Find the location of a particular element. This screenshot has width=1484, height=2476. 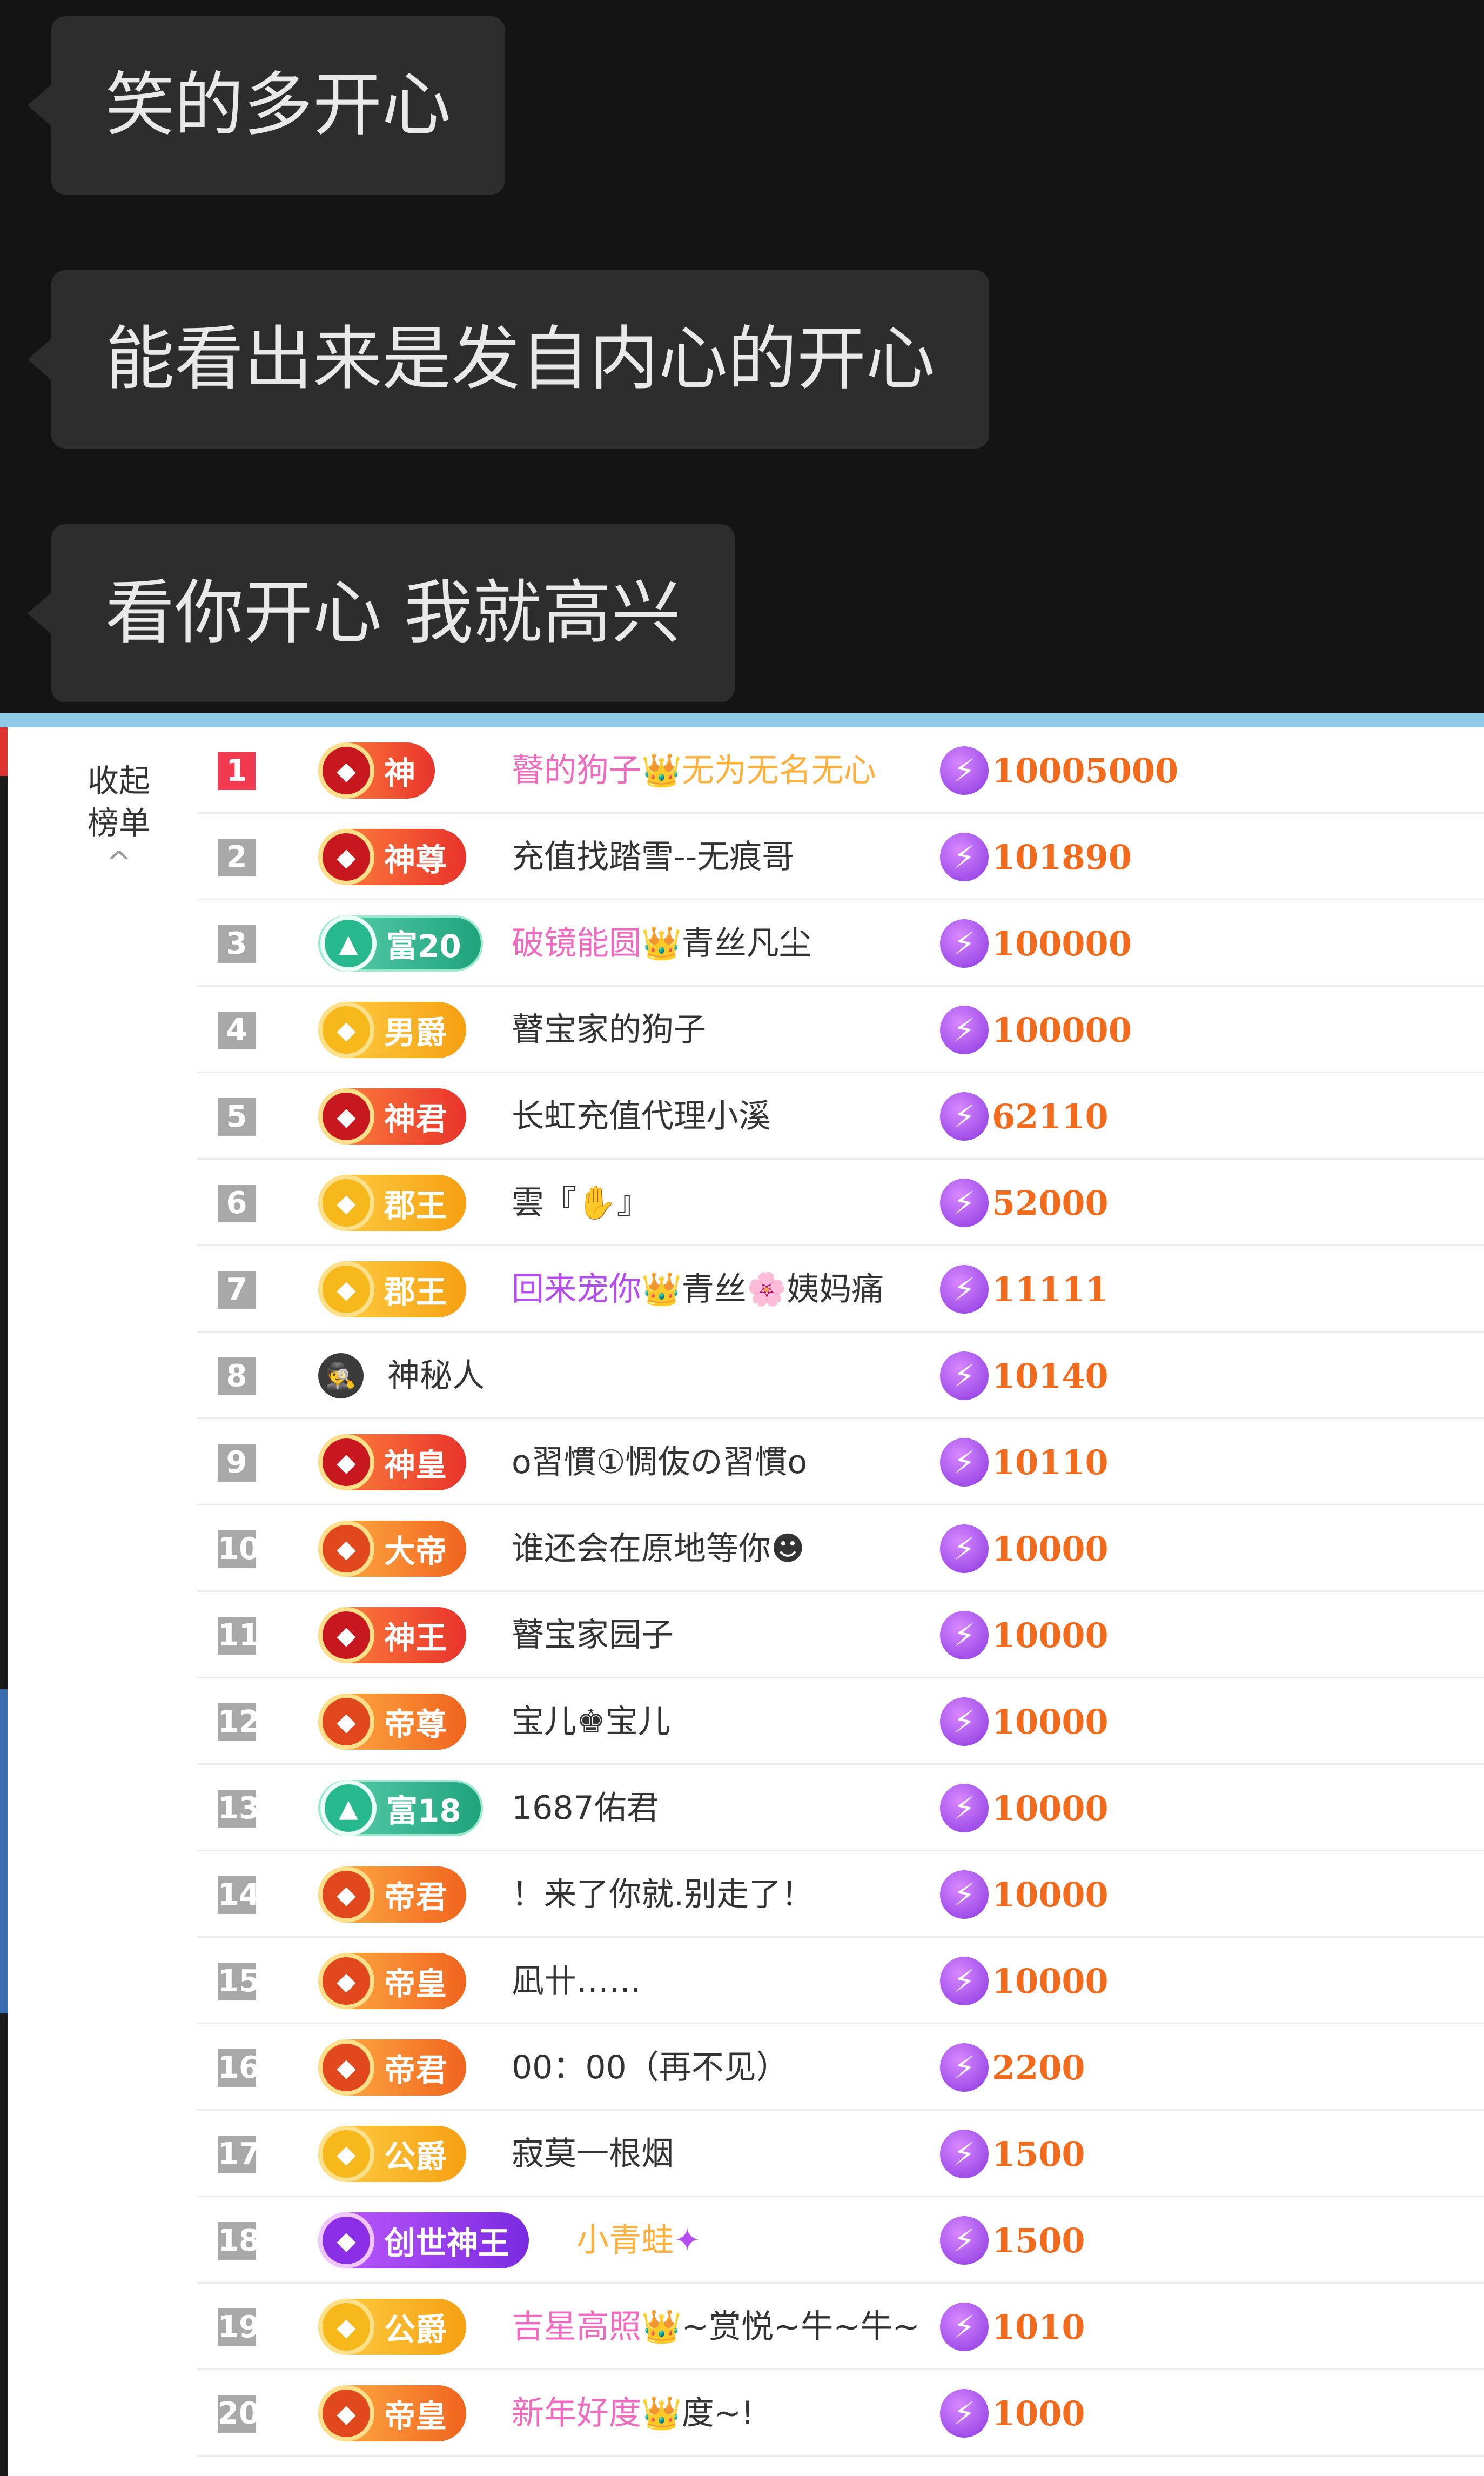

user-name-part: 宝儿♚宝儿 is located at coordinates (591, 1722).